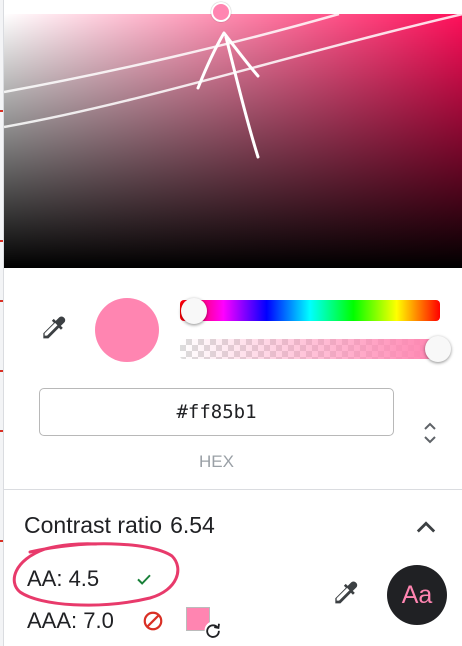 The width and height of the screenshot is (462, 646). Describe the element at coordinates (144, 579) in the screenshot. I see `check-icon` at that location.